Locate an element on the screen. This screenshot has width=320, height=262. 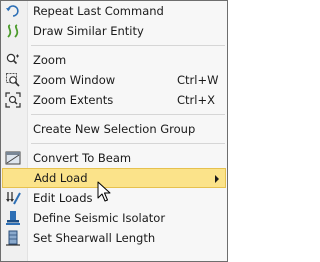
menu-item-label: Add Load is located at coordinates (61, 178).